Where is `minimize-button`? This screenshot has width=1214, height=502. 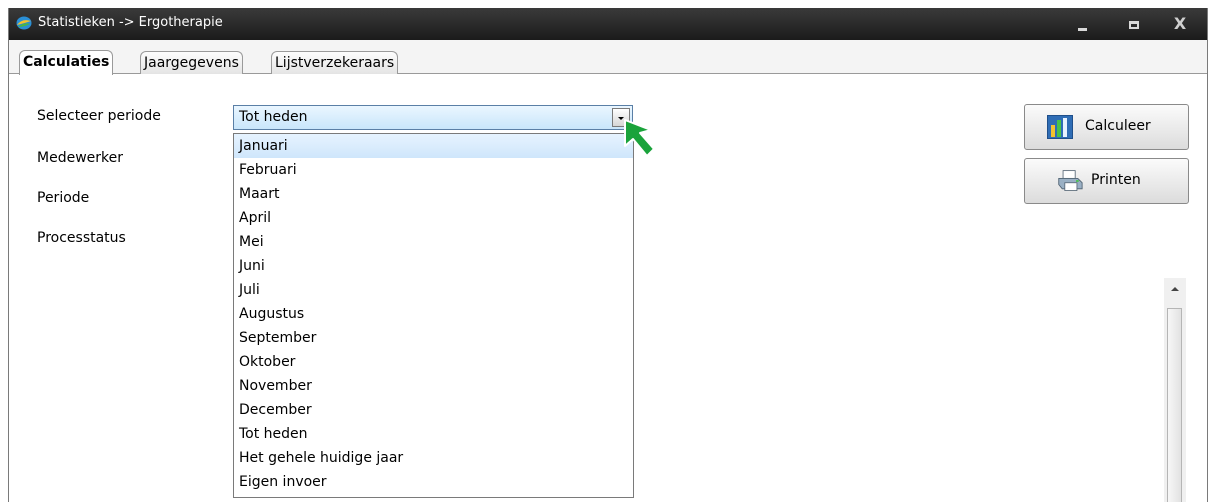 minimize-button is located at coordinates (1082, 24).